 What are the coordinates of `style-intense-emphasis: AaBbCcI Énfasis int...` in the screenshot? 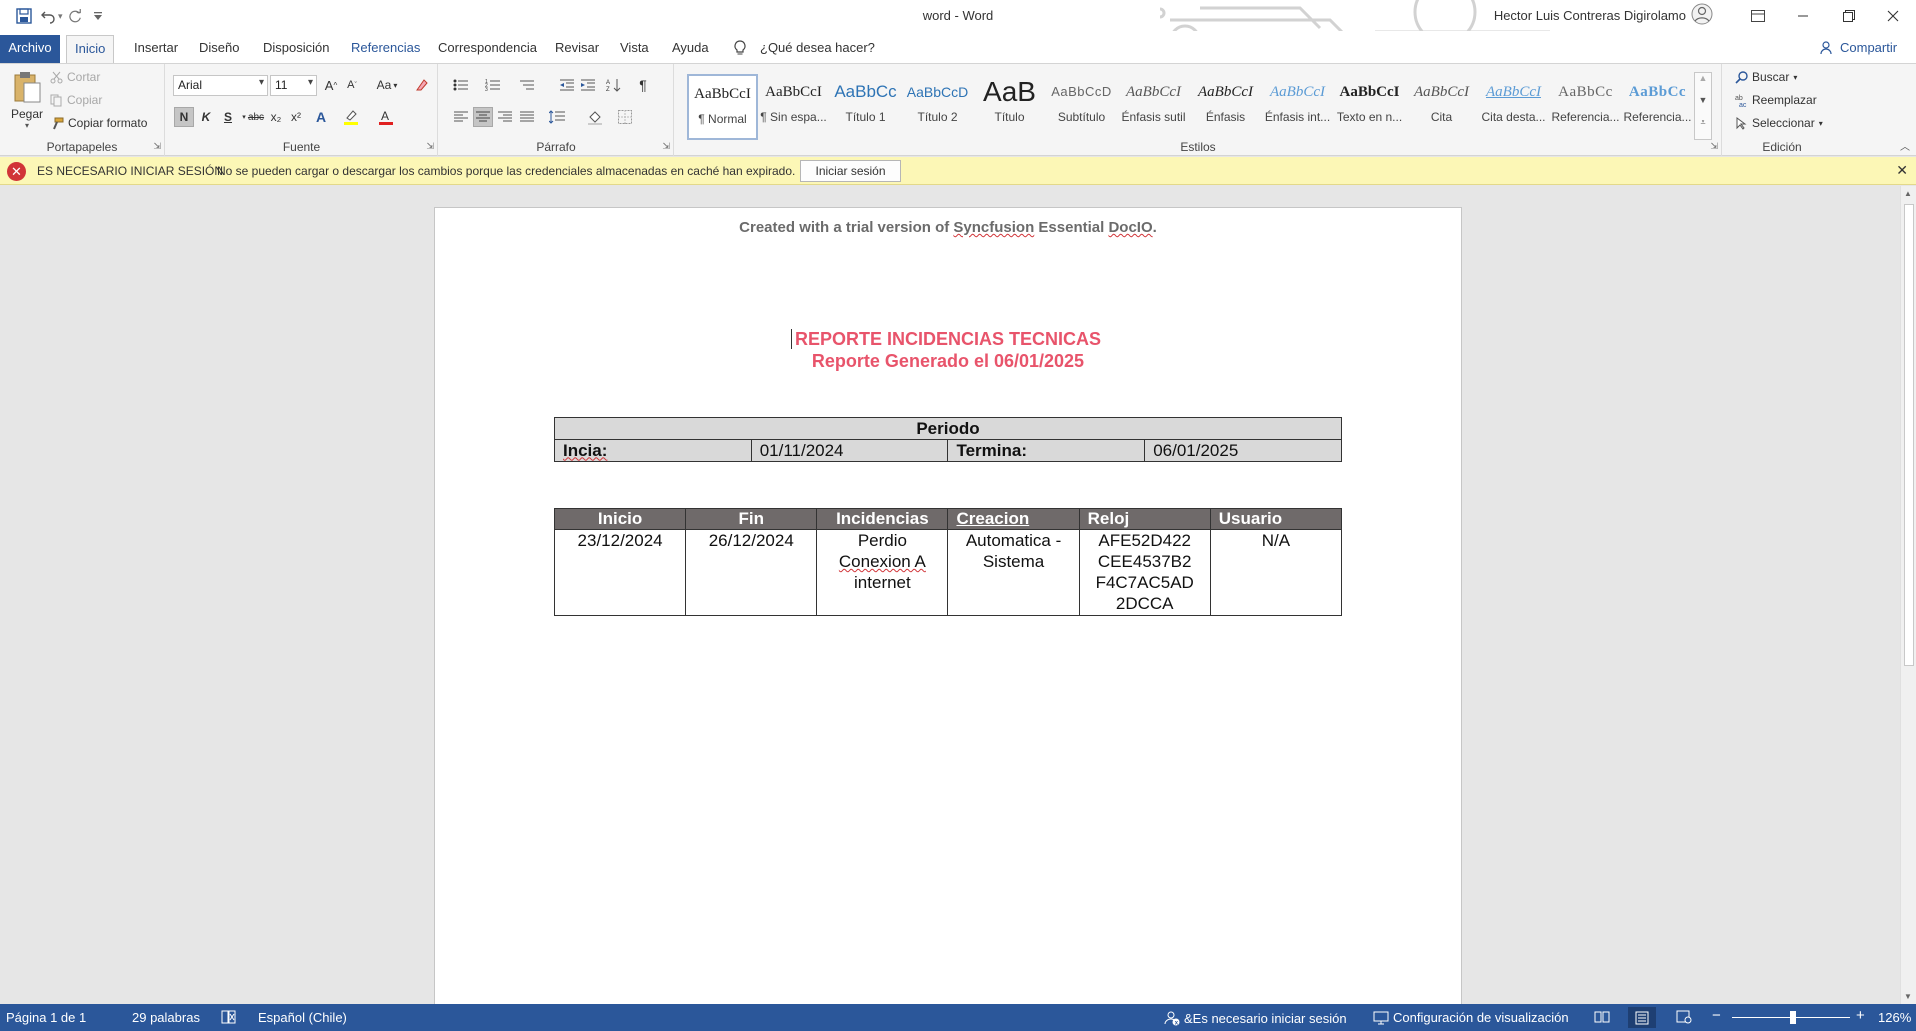 It's located at (1297, 107).